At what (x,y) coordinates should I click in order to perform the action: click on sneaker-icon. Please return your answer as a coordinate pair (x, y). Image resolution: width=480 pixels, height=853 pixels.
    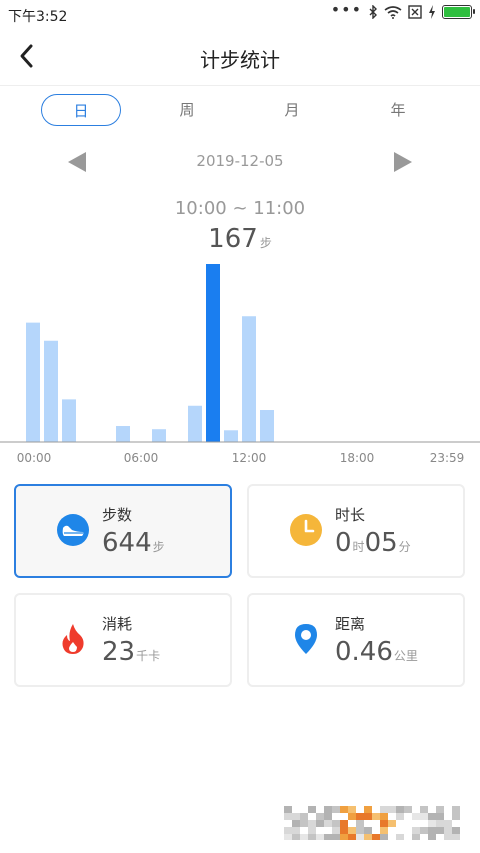
    Looking at the image, I should click on (73, 530).